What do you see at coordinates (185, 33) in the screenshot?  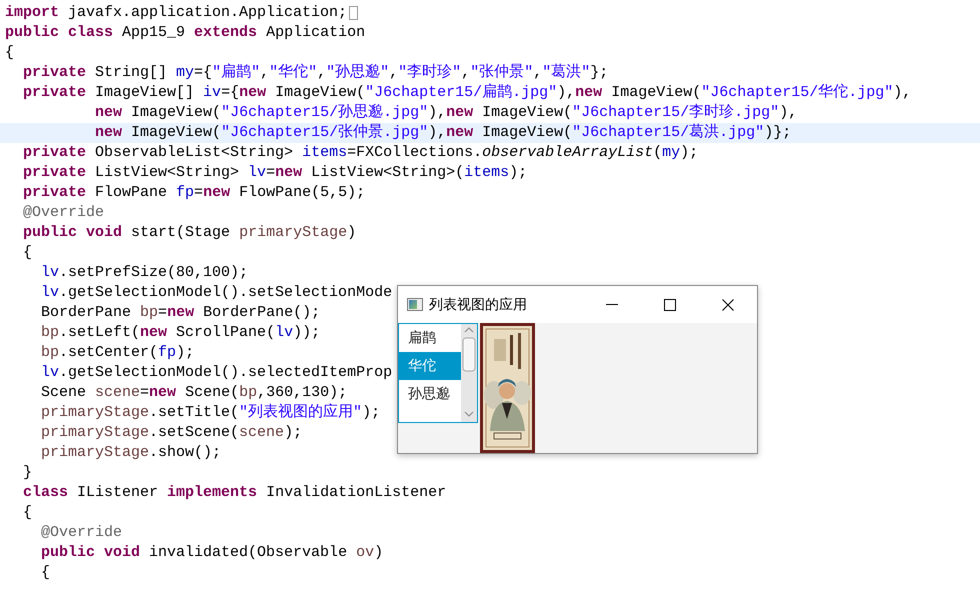 I see `code-line: public class App15_9 extends Application` at bounding box center [185, 33].